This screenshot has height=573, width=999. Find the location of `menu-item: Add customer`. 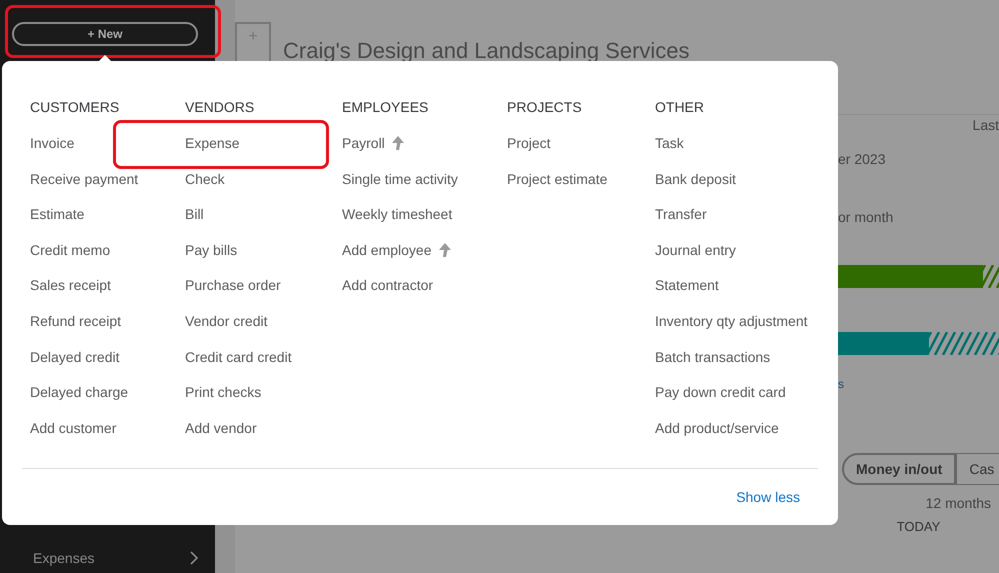

menu-item: Add customer is located at coordinates (107, 438).